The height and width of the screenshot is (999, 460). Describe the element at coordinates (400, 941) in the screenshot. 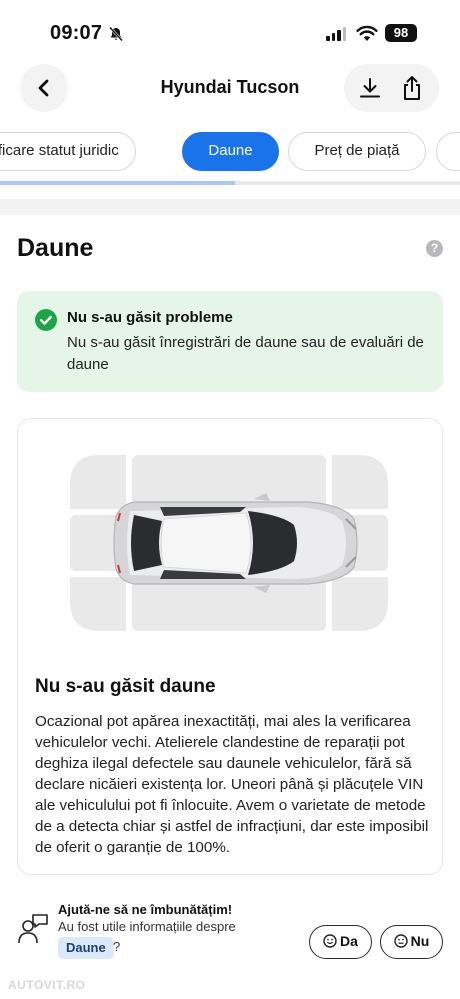

I see `neutral-face-icon` at that location.